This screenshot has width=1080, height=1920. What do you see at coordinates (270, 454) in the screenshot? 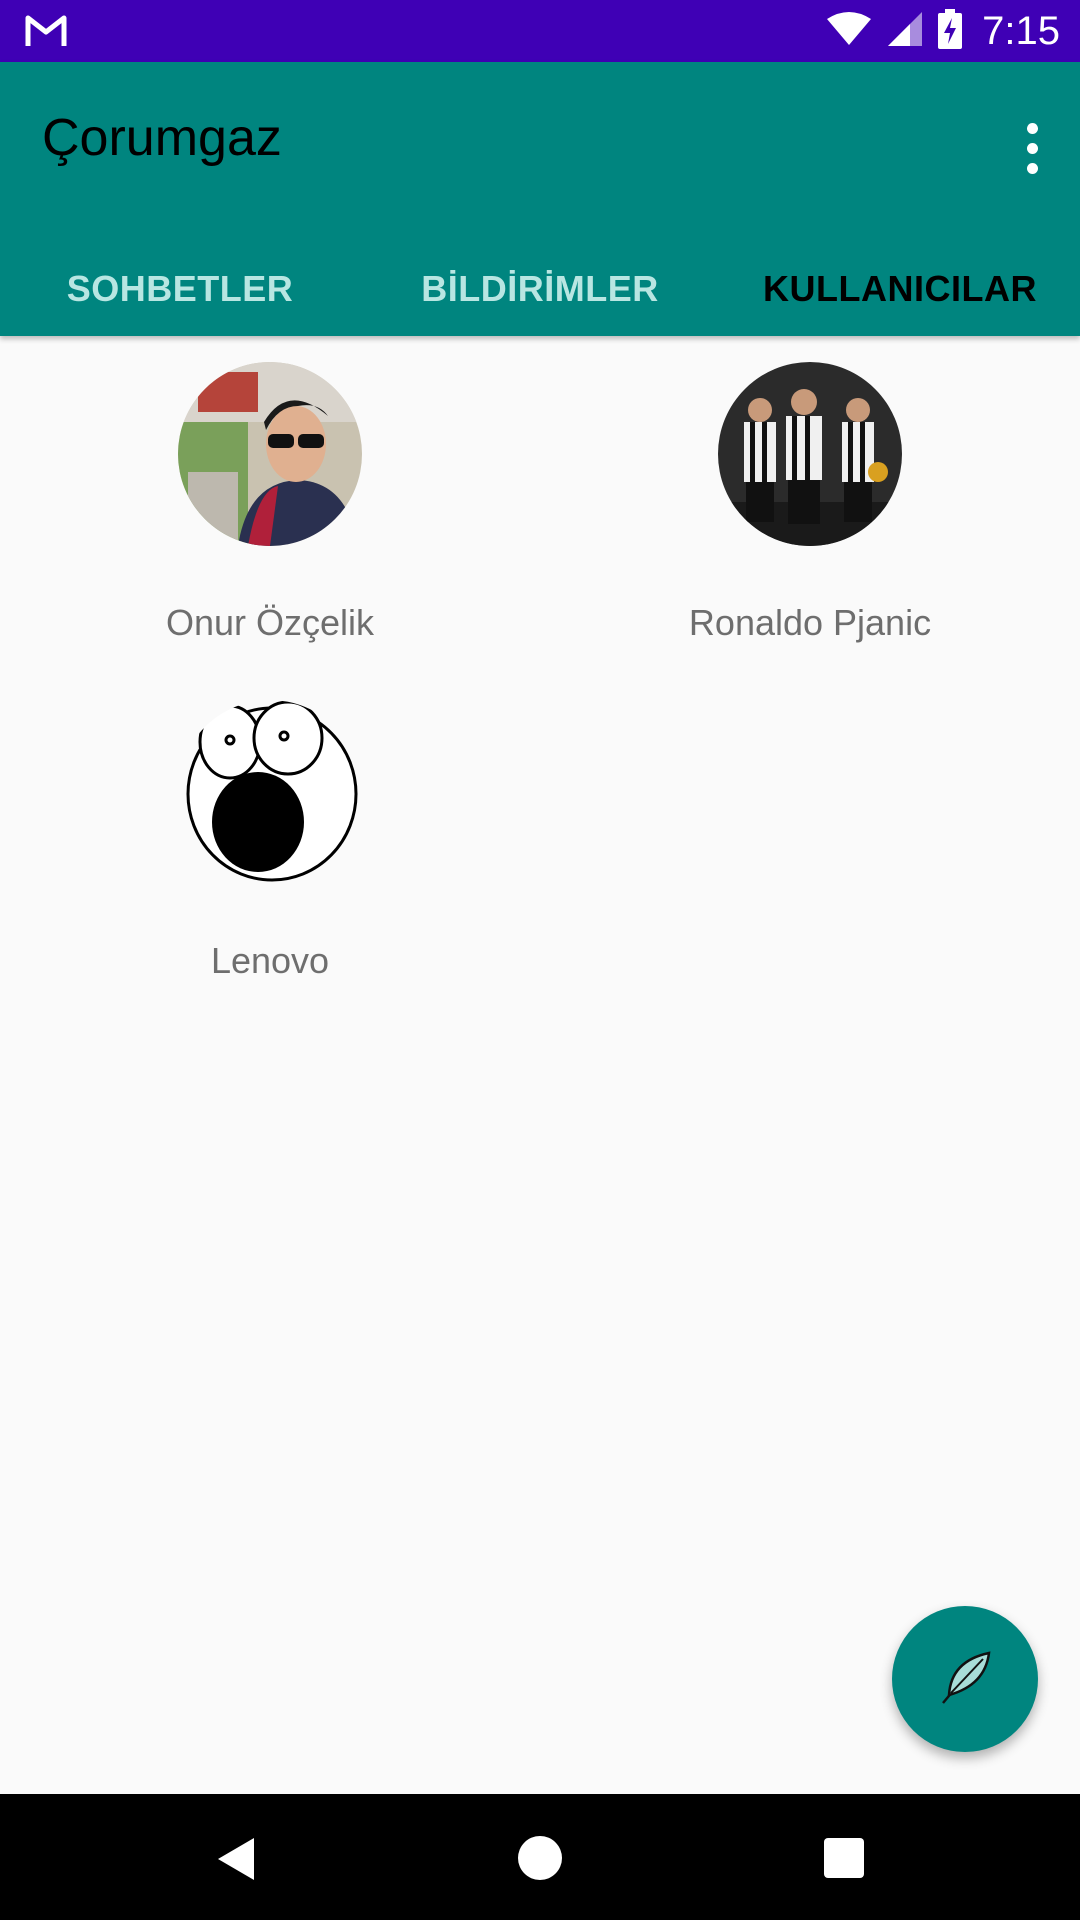
I see `user-photo-avatar` at bounding box center [270, 454].